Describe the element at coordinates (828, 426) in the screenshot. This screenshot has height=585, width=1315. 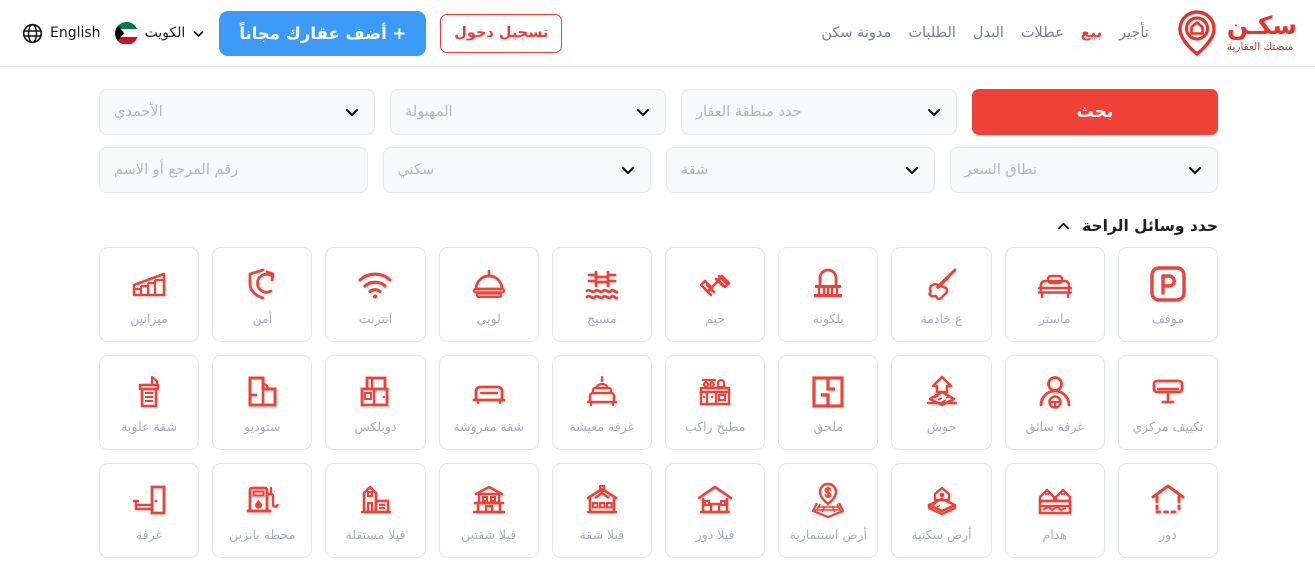
I see `amenity-label: ملحق` at that location.